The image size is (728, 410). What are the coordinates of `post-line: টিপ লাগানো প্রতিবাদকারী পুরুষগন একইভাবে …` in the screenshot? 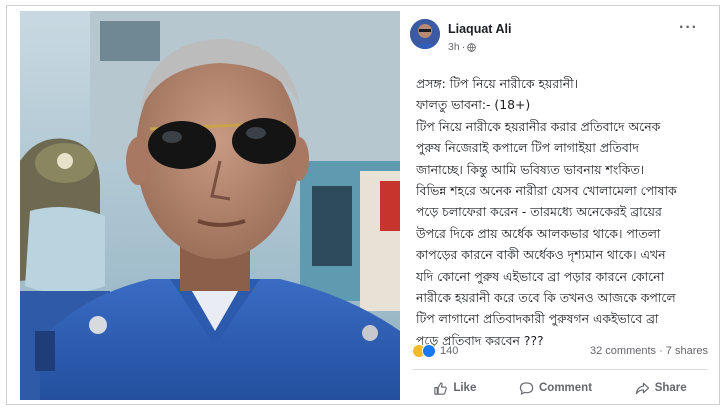 It's located at (537, 319).